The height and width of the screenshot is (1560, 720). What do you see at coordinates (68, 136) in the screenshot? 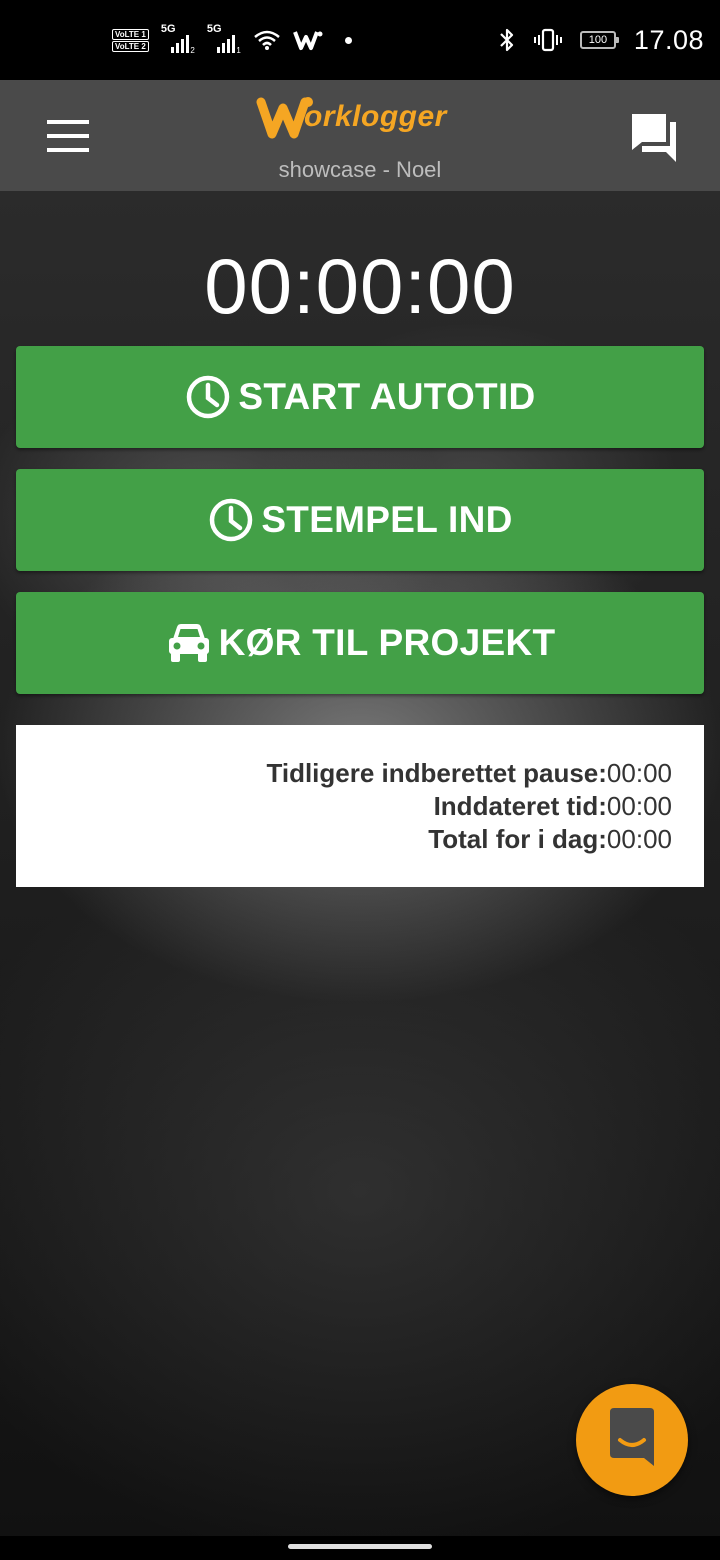
I see `menu-button` at bounding box center [68, 136].